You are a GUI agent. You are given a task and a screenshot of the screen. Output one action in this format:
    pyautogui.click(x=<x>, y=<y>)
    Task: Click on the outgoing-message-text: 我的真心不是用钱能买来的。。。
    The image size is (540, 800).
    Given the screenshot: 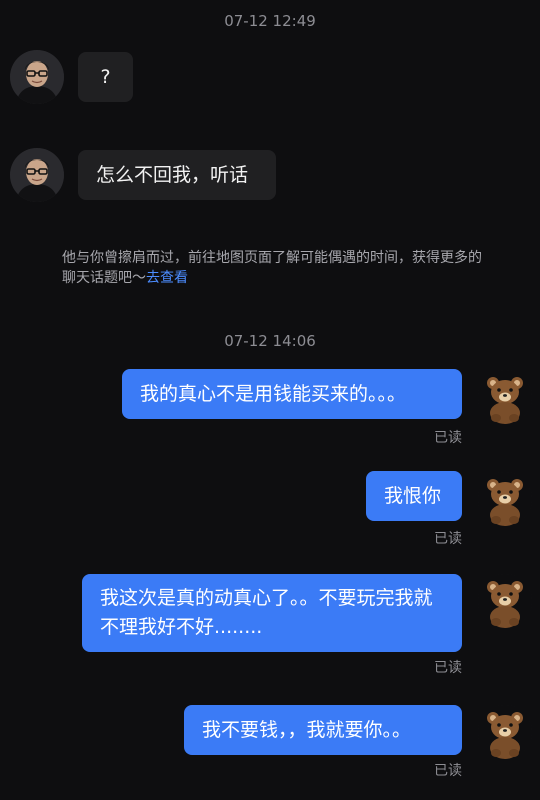 What is the action you would take?
    pyautogui.click(x=273, y=394)
    